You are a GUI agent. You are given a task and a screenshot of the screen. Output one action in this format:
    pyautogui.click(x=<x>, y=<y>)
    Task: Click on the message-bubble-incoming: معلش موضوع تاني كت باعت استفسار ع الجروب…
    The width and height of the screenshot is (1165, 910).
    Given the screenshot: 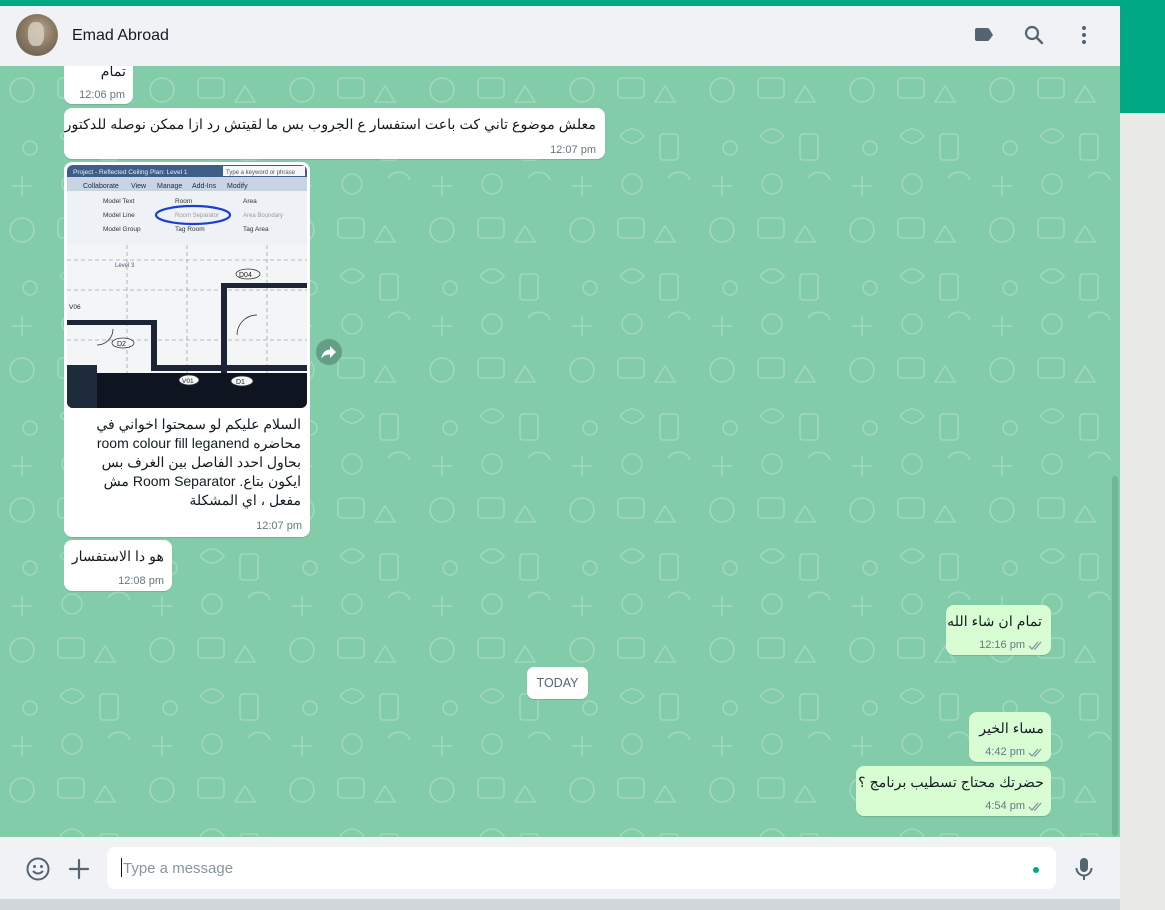 What is the action you would take?
    pyautogui.click(x=334, y=133)
    